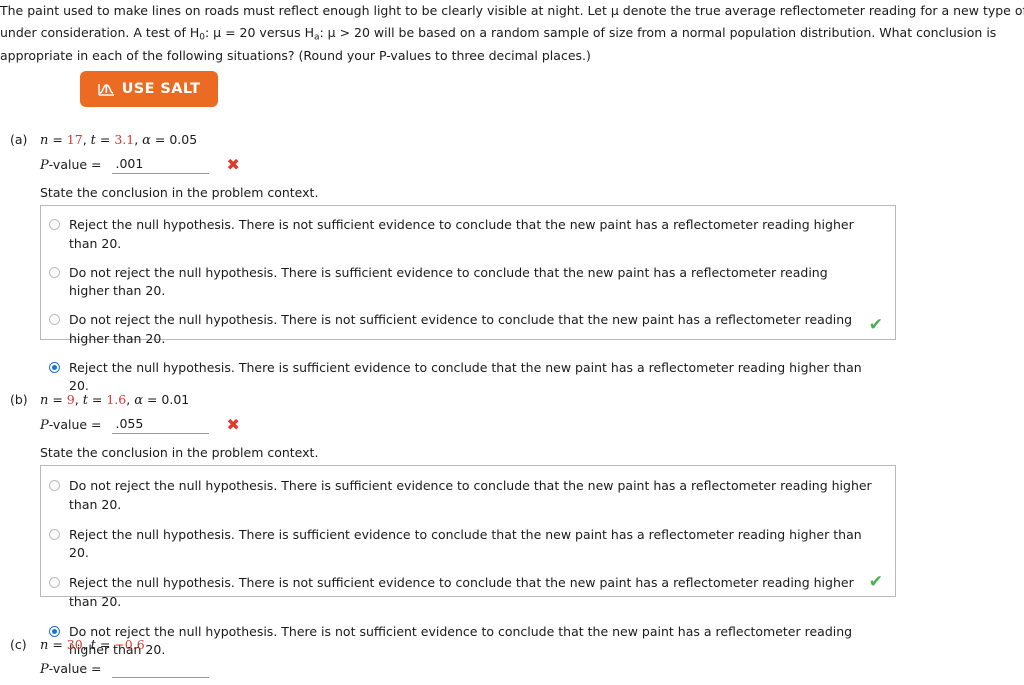 The width and height of the screenshot is (1024, 685). Describe the element at coordinates (71, 164) in the screenshot. I see `part-a-pvalue-label: P-value =` at that location.